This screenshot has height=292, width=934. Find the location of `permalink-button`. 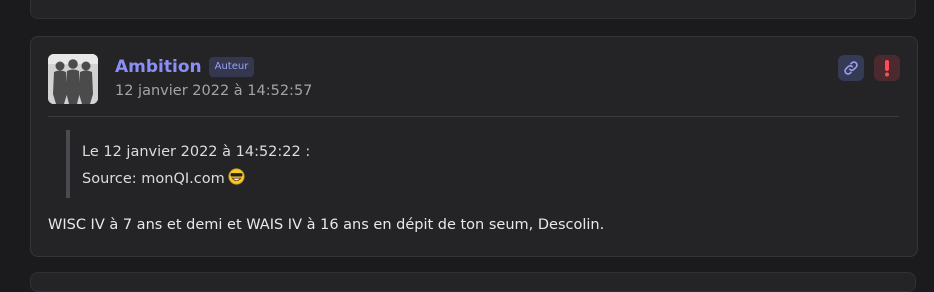

permalink-button is located at coordinates (851, 68).